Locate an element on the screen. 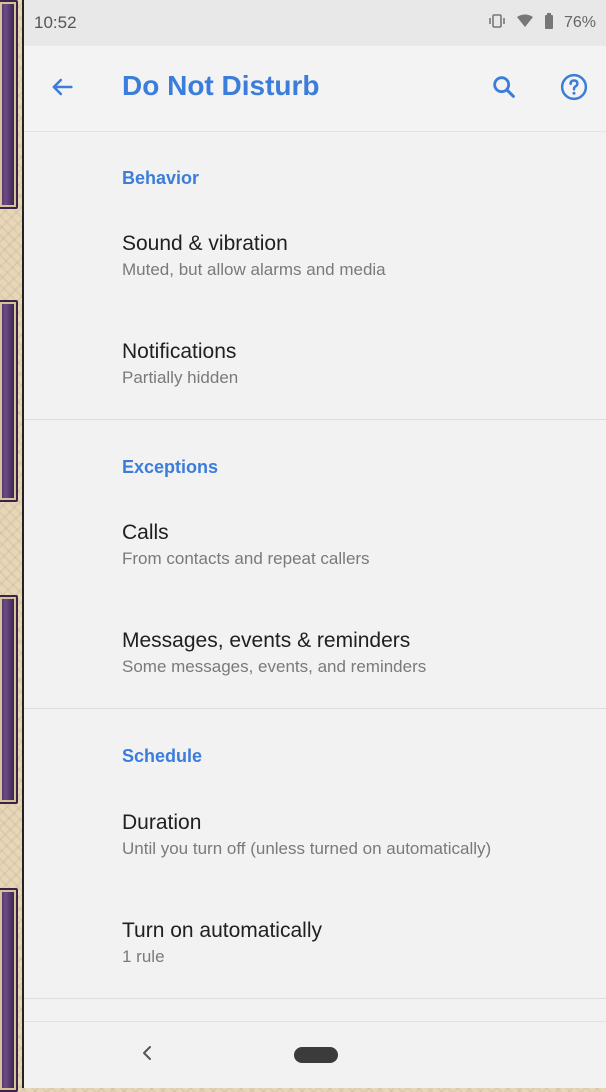 This screenshot has width=606, height=1092. chevron-left-icon is located at coordinates (147, 1055).